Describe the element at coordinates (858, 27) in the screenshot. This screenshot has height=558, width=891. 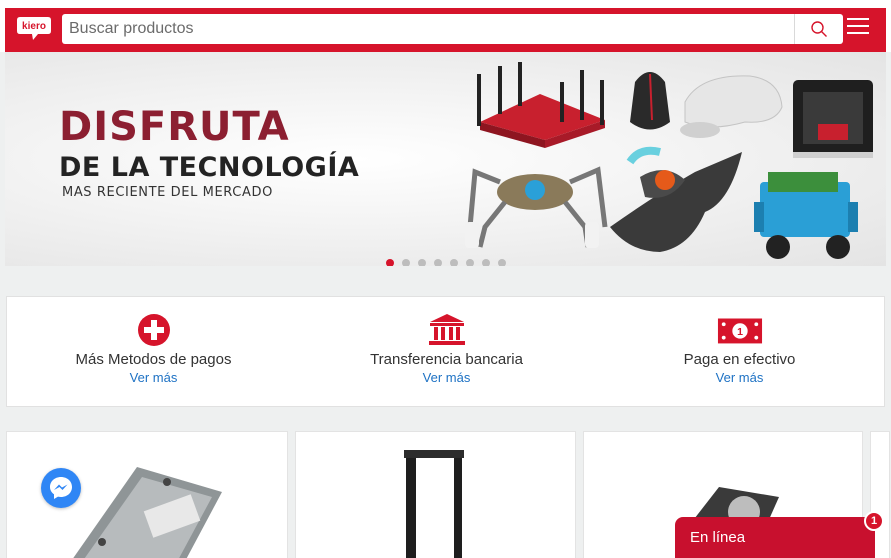
I see `menu-button` at that location.